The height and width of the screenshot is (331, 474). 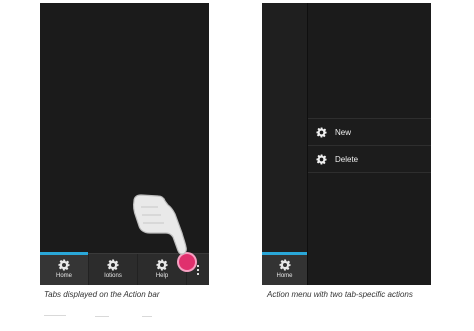 I want to click on action-menu: New Delete, so click(x=369, y=145).